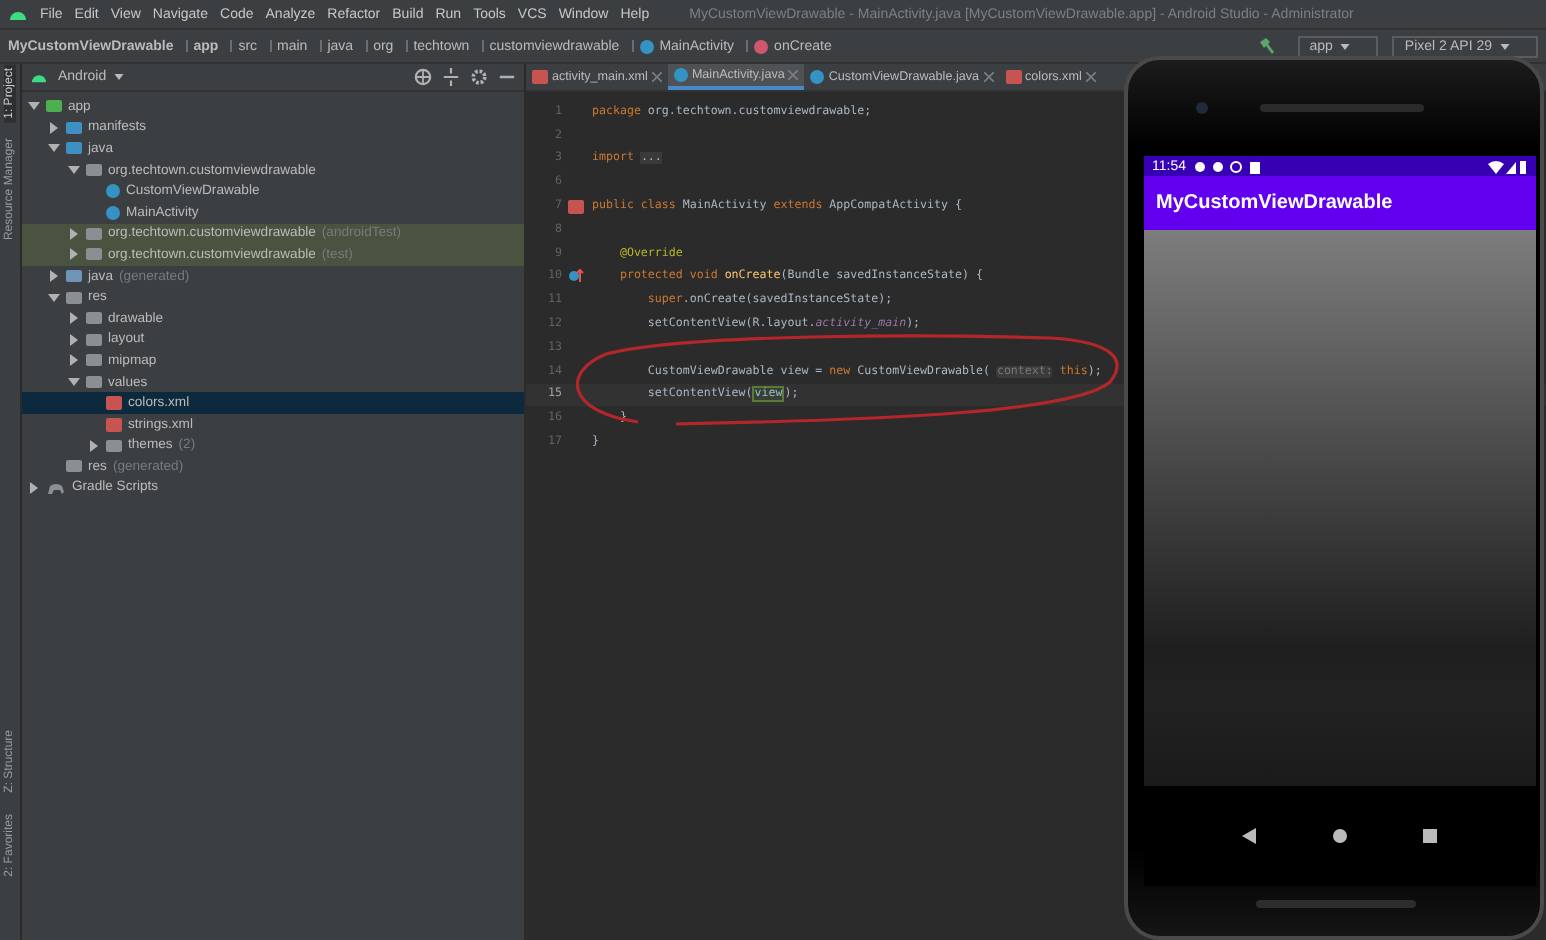 This screenshot has height=940, width=1546. I want to click on target-icon, so click(423, 77).